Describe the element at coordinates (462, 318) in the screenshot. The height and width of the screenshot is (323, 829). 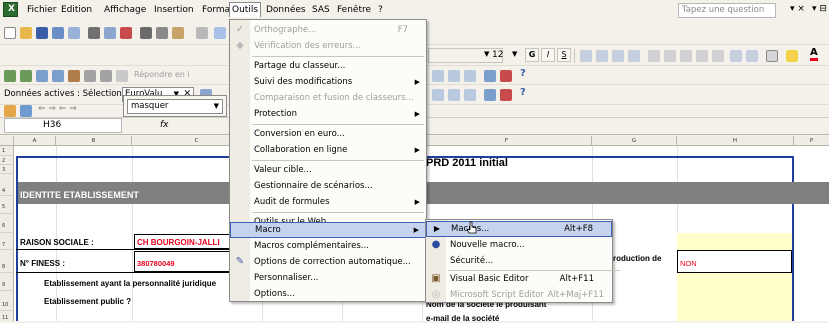
I see `email-label: e-mail de la société` at that location.